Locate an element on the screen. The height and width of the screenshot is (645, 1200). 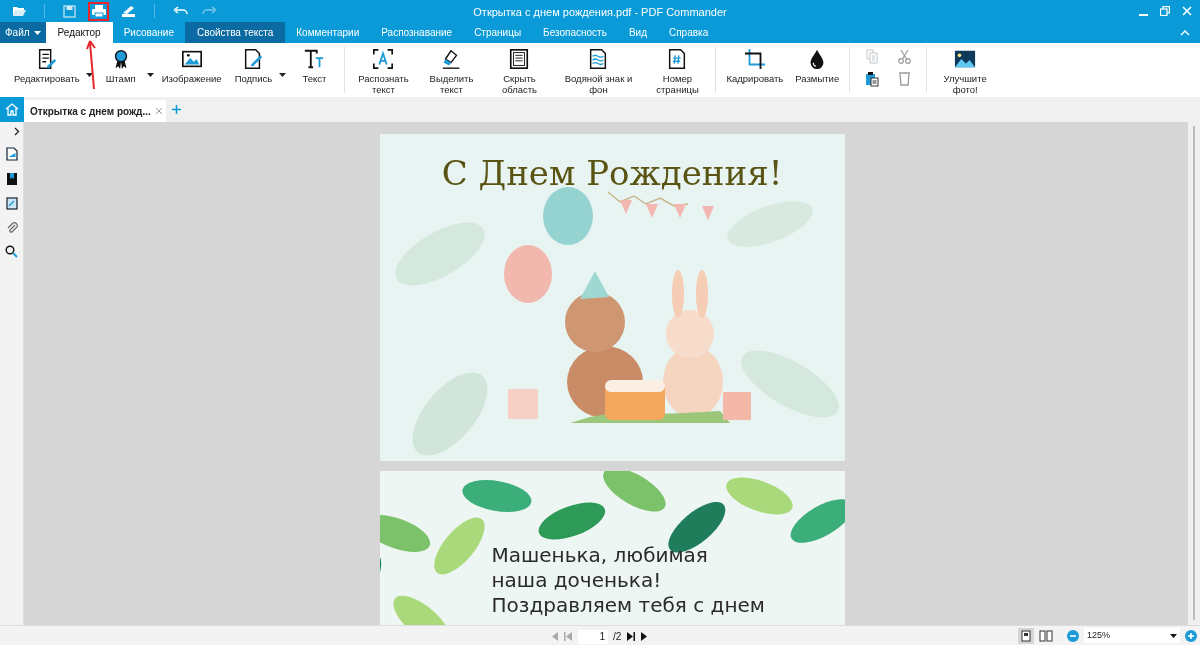
file-menu: Файл is located at coordinates (23, 32).